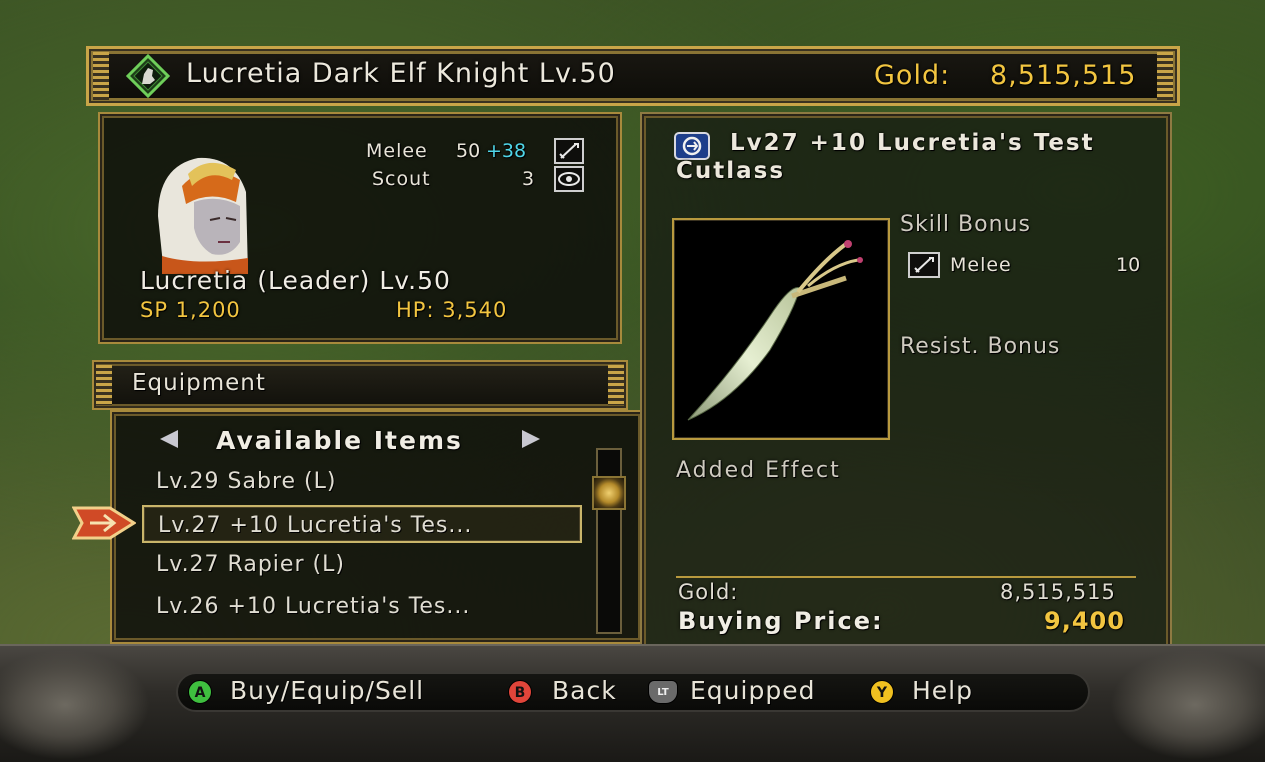 Image resolution: width=1265 pixels, height=762 pixels. What do you see at coordinates (339, 440) in the screenshot?
I see `available-items-title: Available Items` at bounding box center [339, 440].